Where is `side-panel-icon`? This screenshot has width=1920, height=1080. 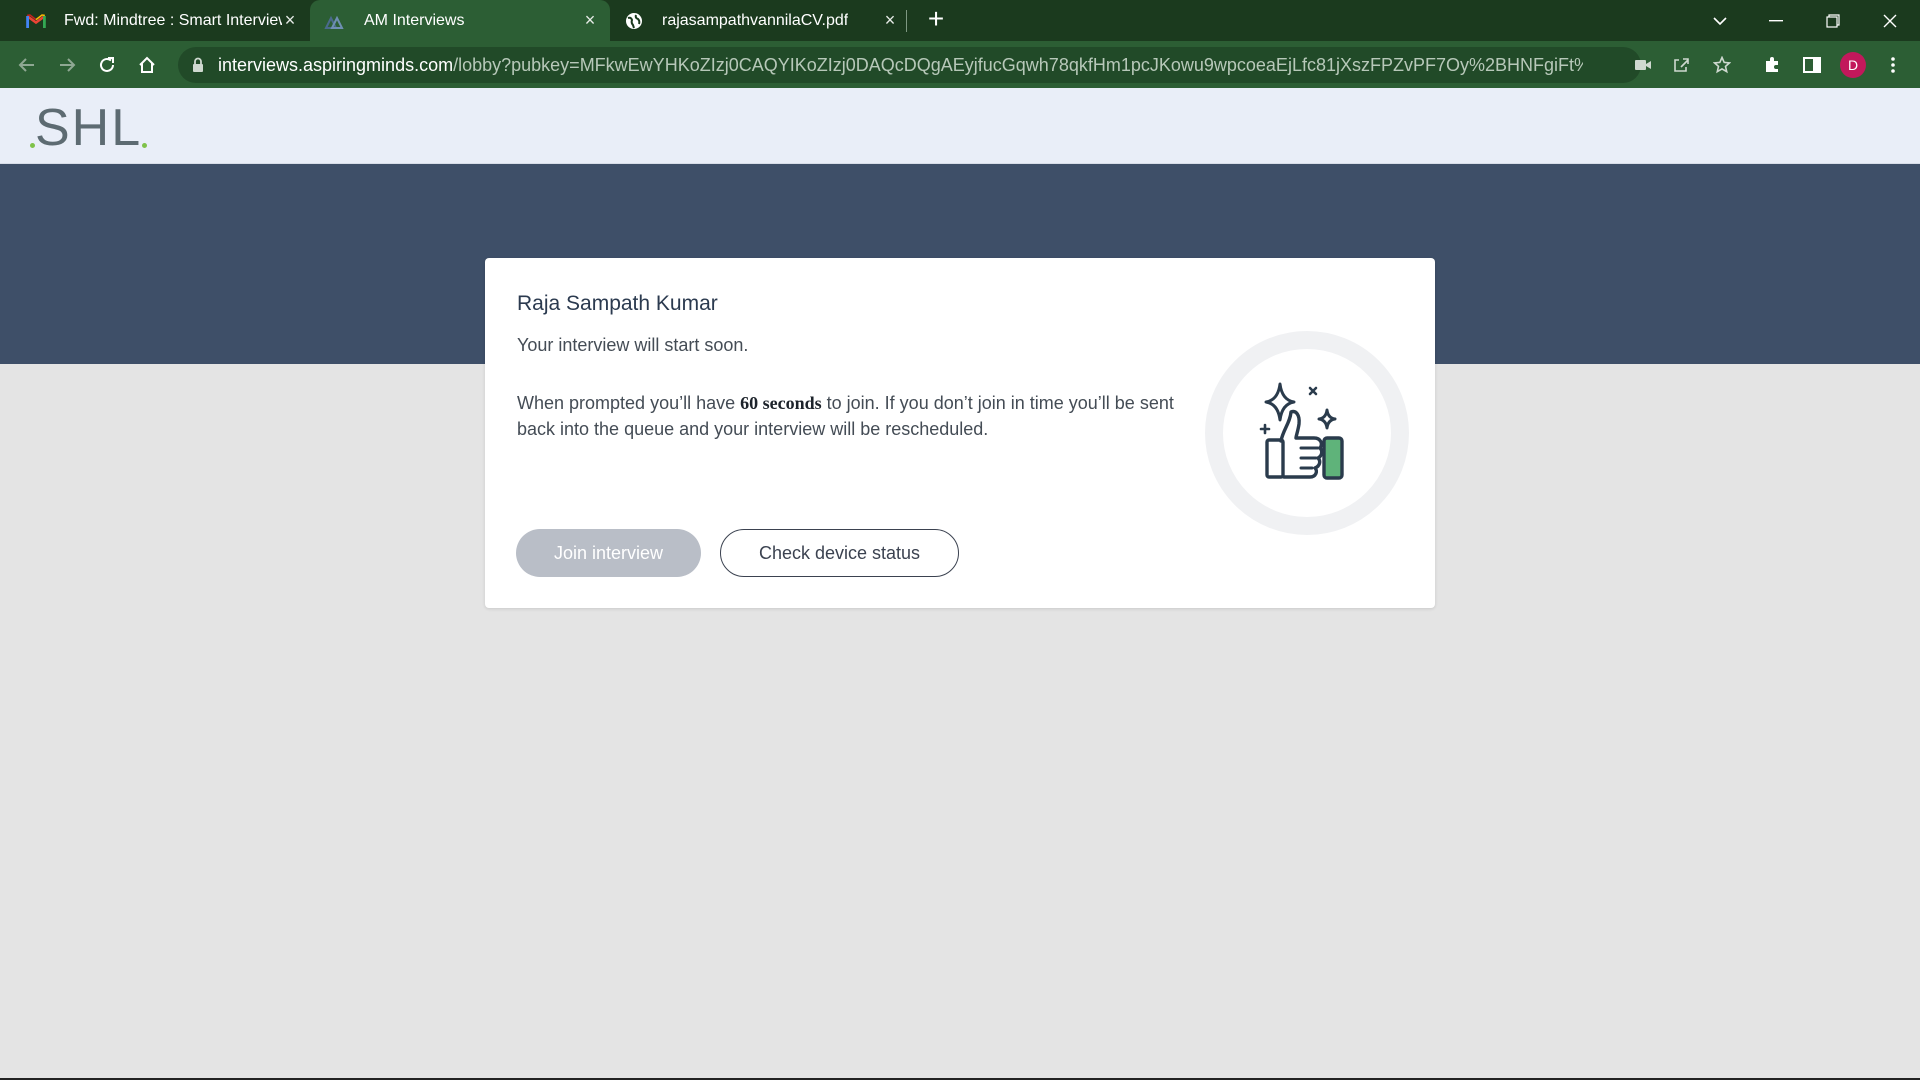
side-panel-icon is located at coordinates (1812, 65).